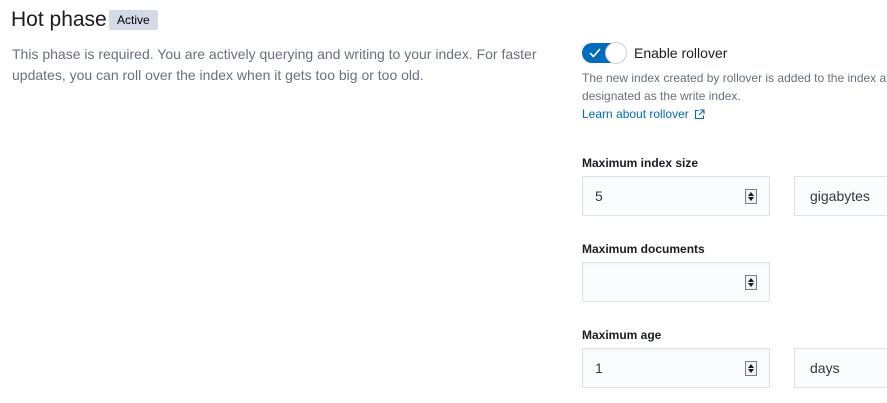  I want to click on check-icon, so click(595, 53).